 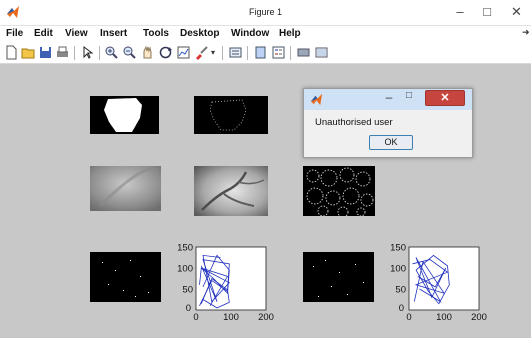 I want to click on toolbar: ▾, so click(x=265, y=53).